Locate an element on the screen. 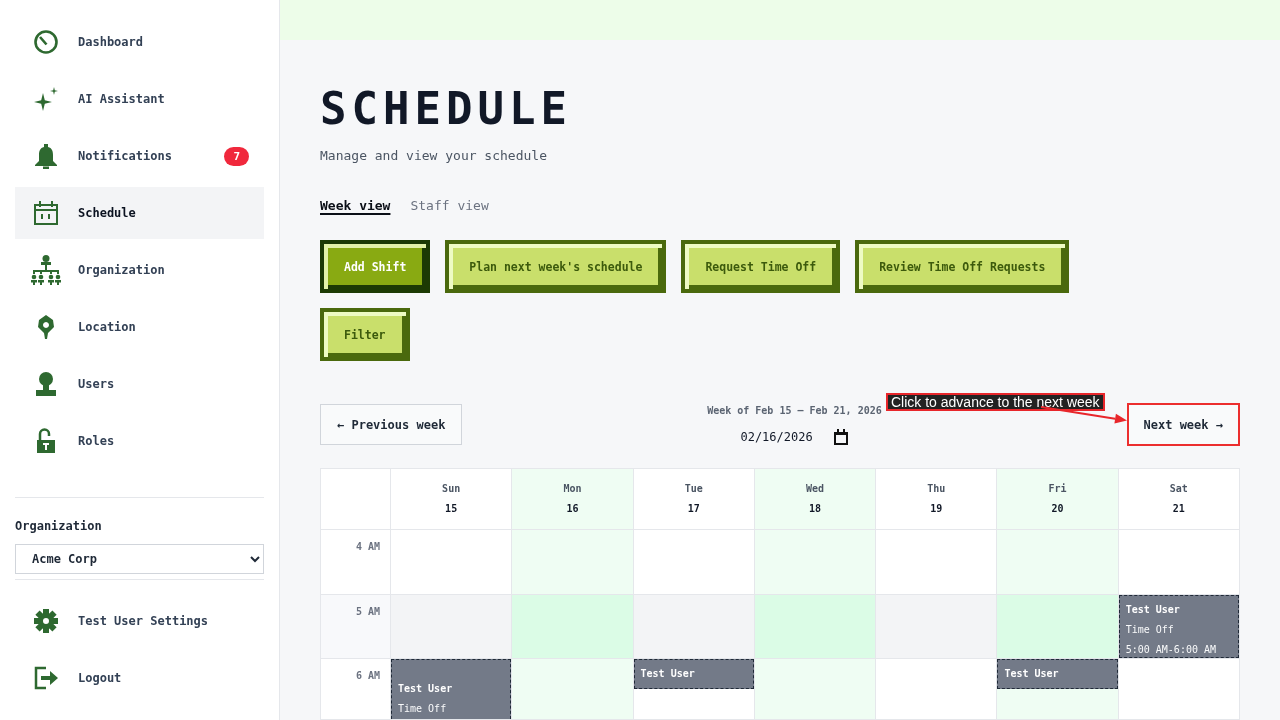 The image size is (1280, 720). bell-icon is located at coordinates (46, 156).